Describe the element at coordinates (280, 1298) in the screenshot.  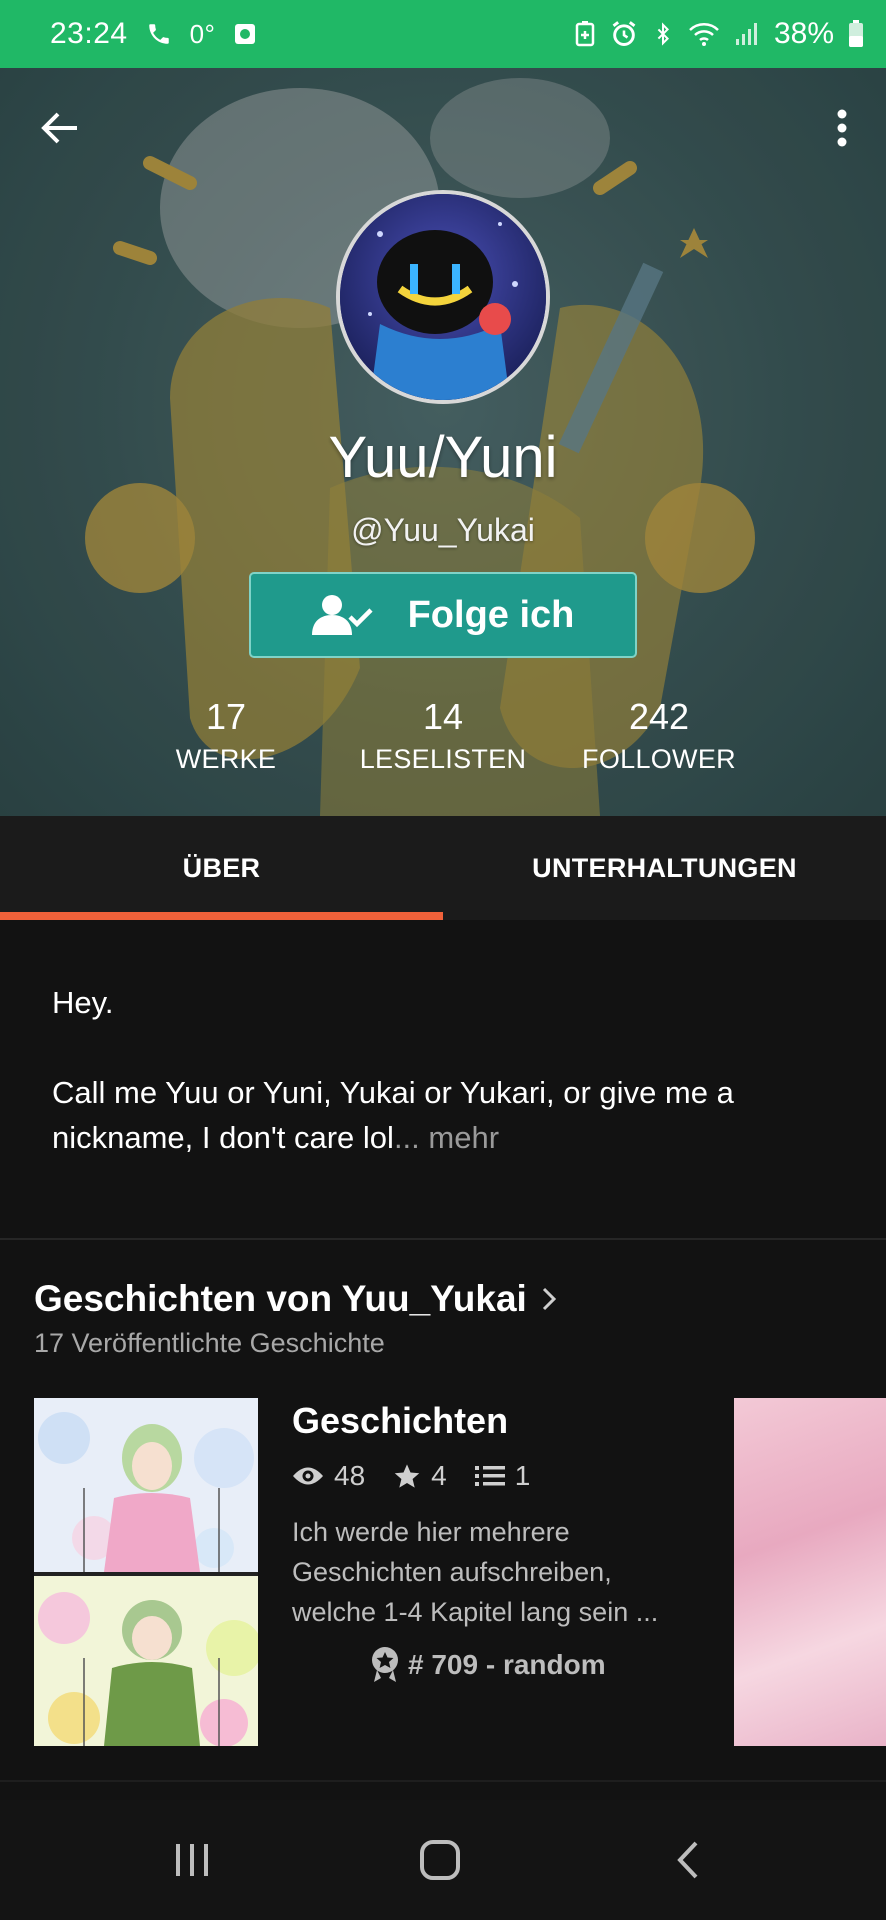
I see `stories-title: Geschichten von Yuu_Yukai` at that location.